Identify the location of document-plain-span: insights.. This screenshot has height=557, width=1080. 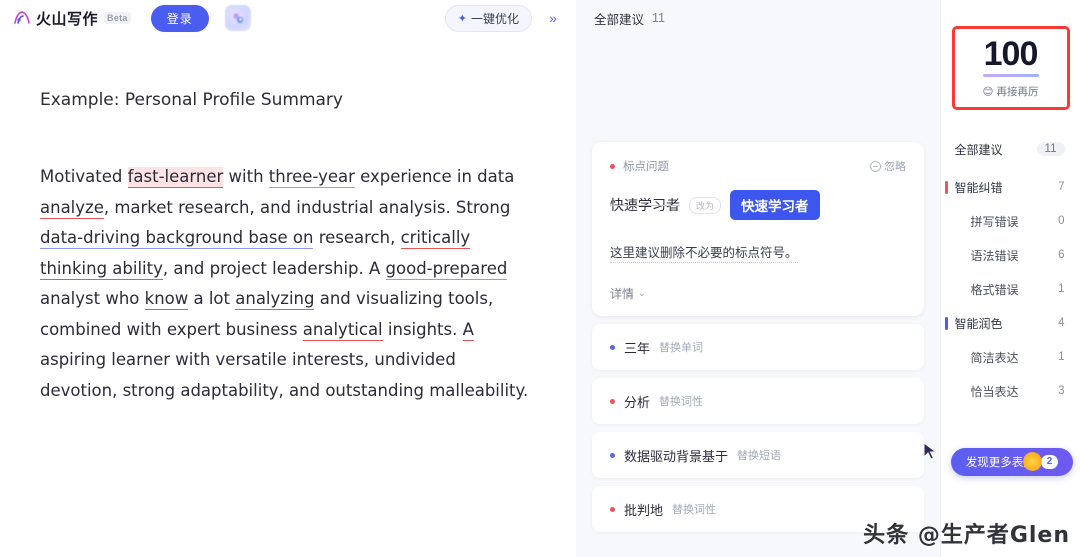
(422, 329).